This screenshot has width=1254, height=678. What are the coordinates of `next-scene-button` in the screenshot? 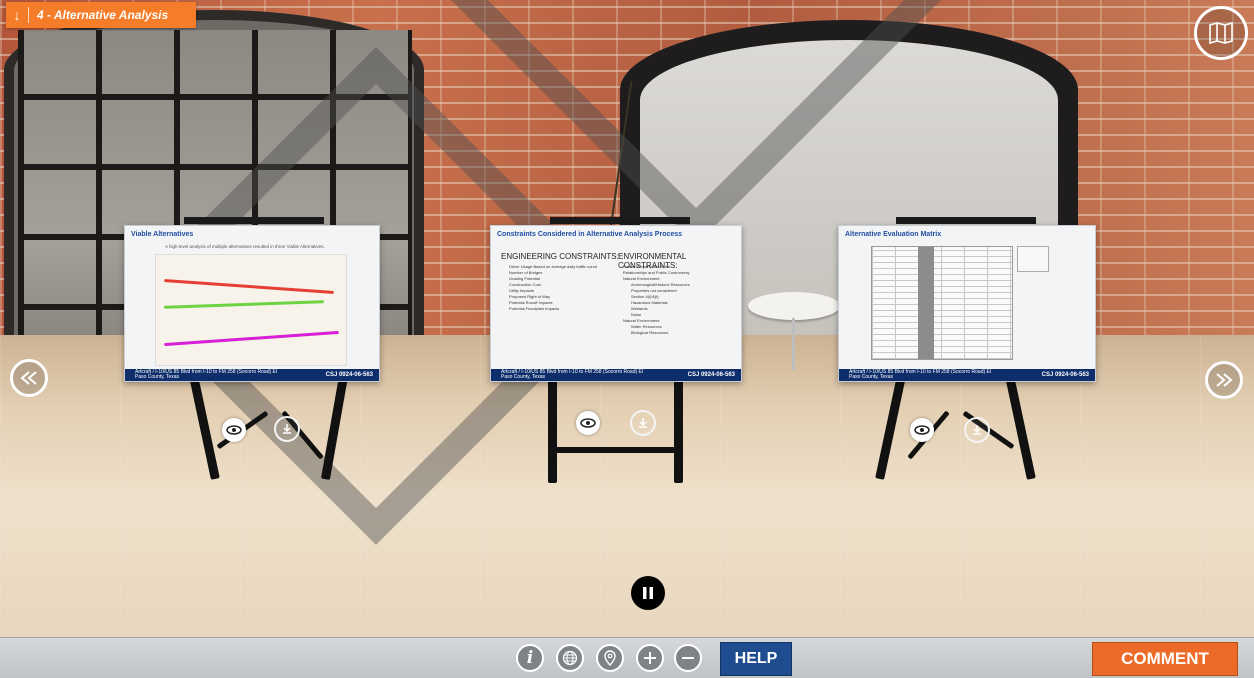 It's located at (1224, 380).